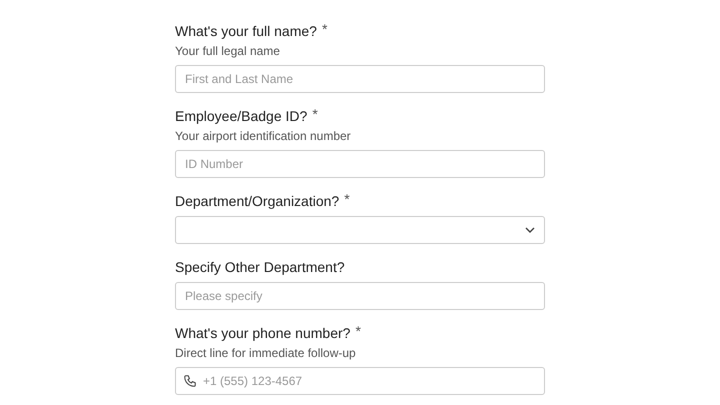 Image resolution: width=720 pixels, height=405 pixels. What do you see at coordinates (246, 31) in the screenshot?
I see `field-label: What's your full name?` at bounding box center [246, 31].